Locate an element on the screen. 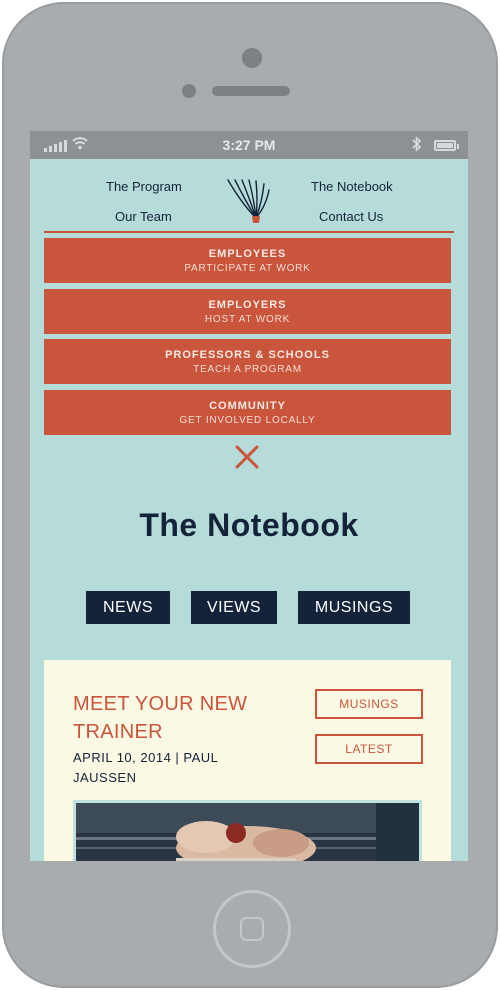  nav-divider is located at coordinates (249, 232).